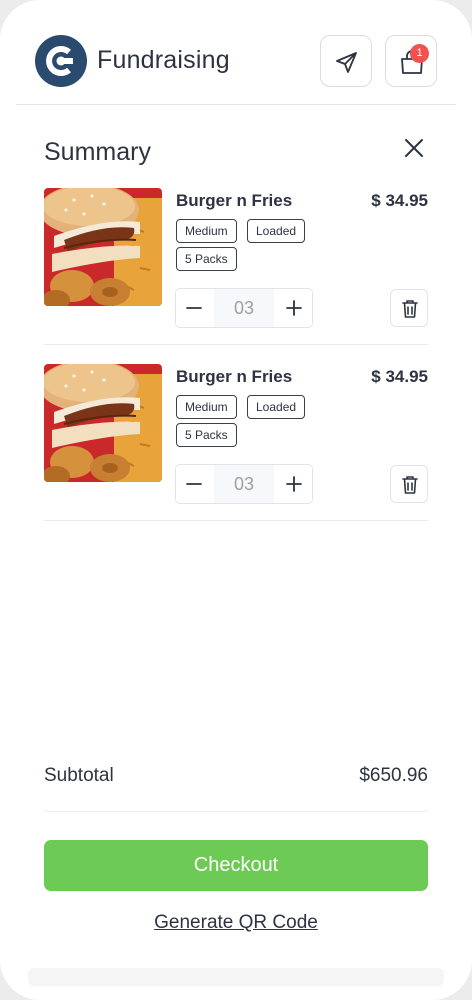 Image resolution: width=472 pixels, height=1000 pixels. Describe the element at coordinates (97, 152) in the screenshot. I see `summary-title: Summary` at that location.